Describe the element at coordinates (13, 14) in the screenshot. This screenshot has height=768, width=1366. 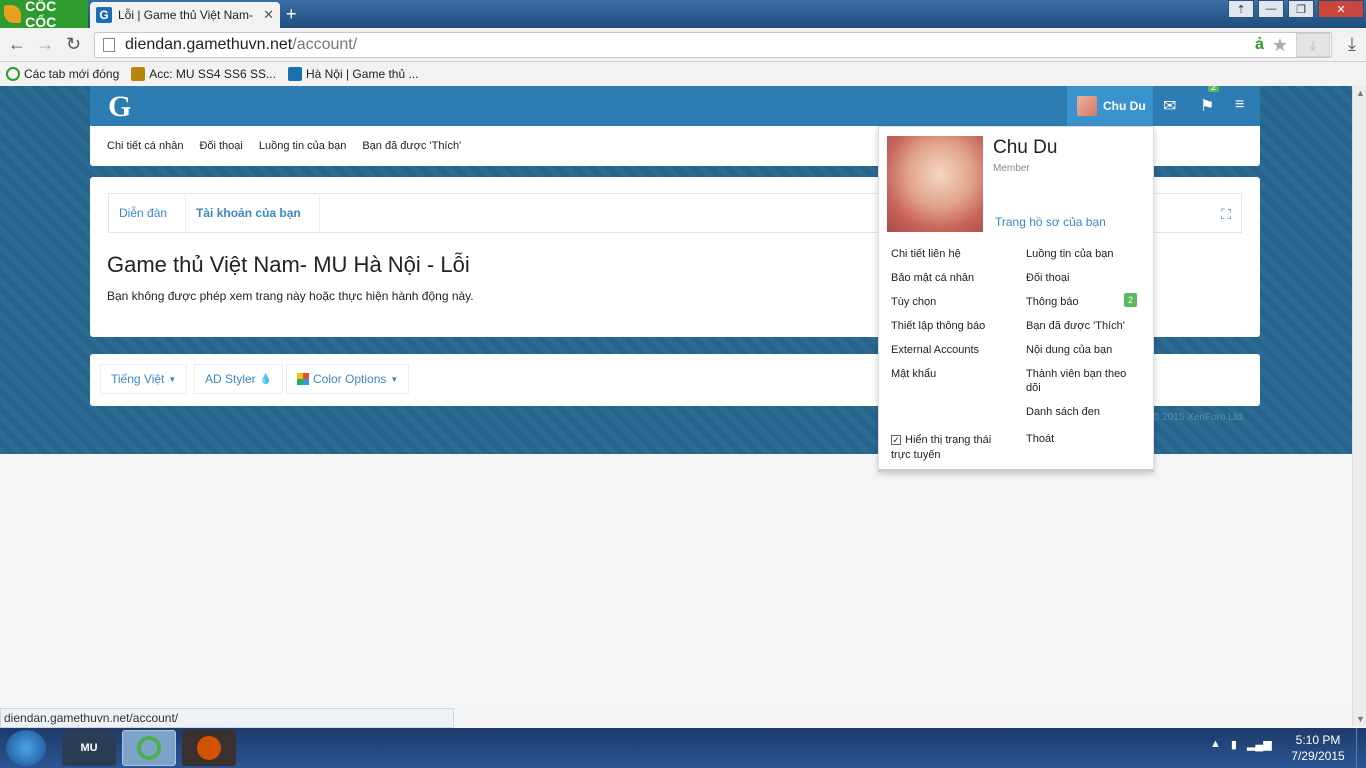
I see `coccoc-logo-icon` at that location.